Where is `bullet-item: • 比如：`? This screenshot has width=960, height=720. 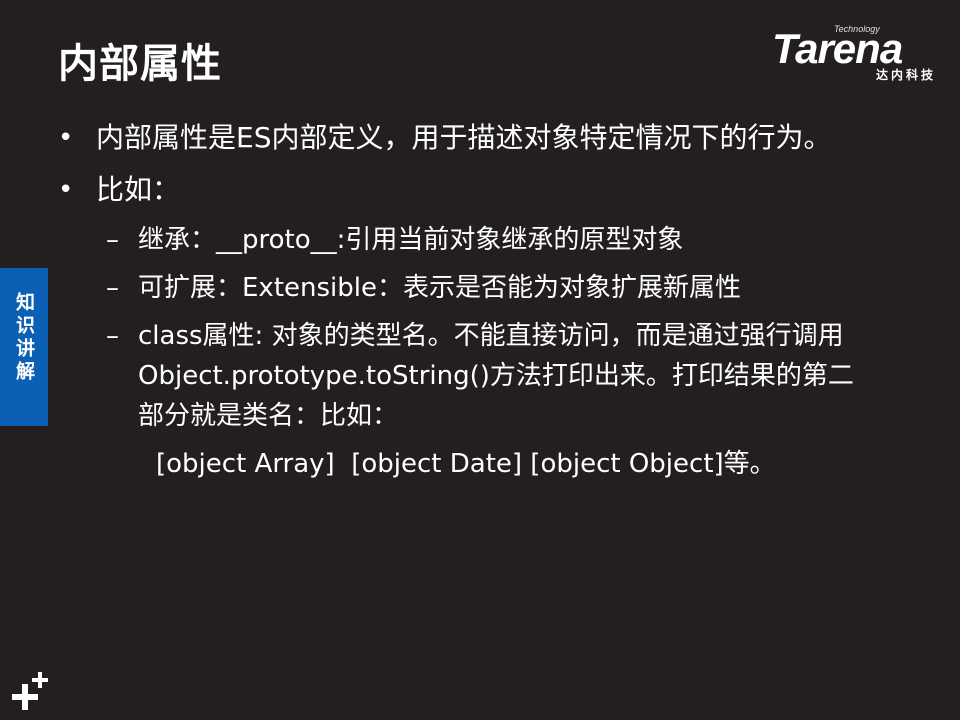
bullet-item: • 比如： is located at coordinates (473, 190).